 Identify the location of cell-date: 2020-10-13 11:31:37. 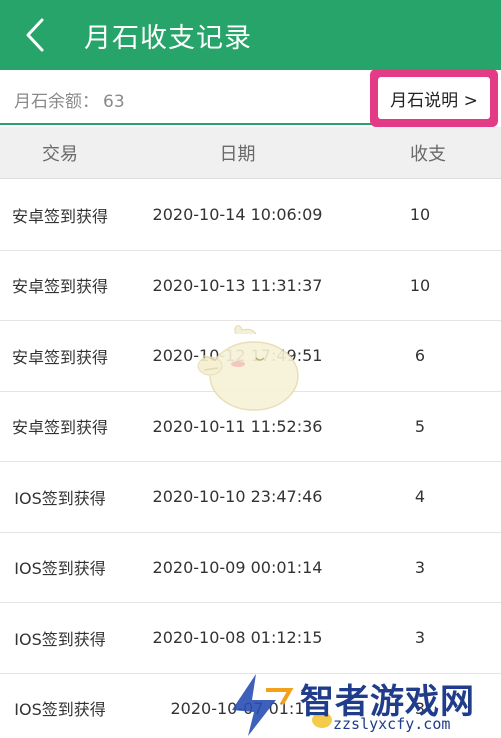
(237, 285).